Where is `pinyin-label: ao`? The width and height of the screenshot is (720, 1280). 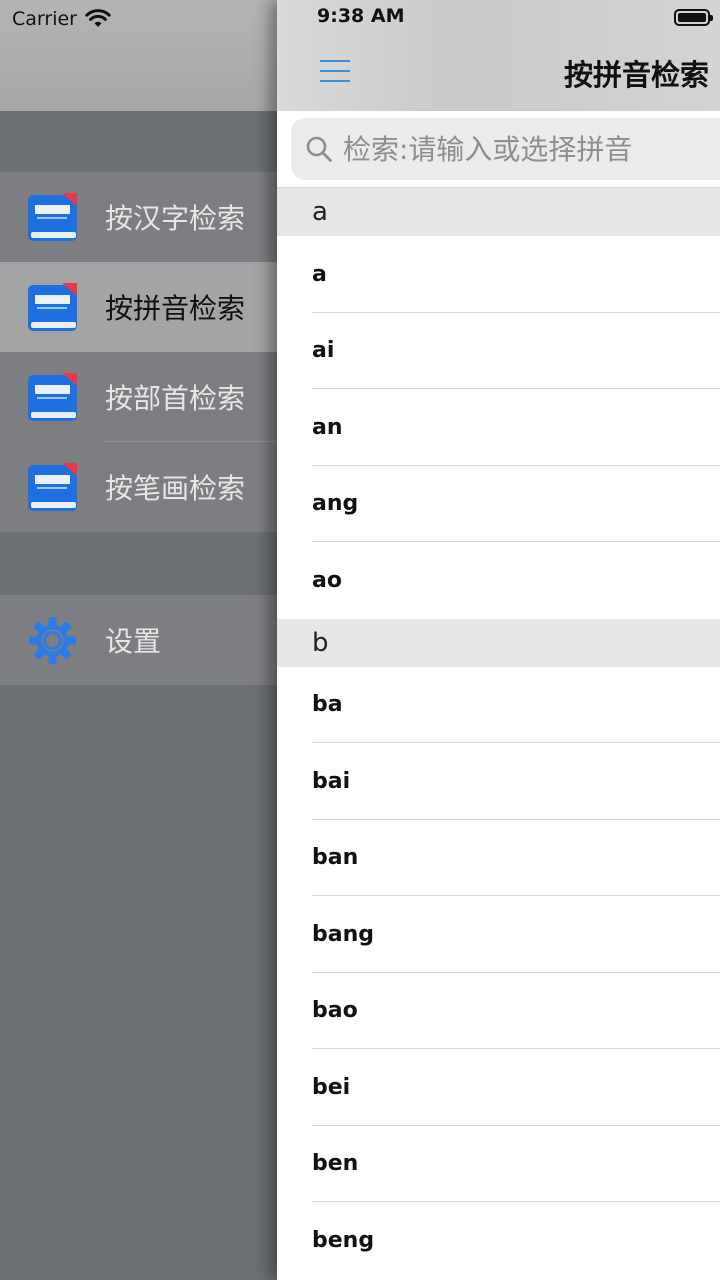 pinyin-label: ao is located at coordinates (327, 580).